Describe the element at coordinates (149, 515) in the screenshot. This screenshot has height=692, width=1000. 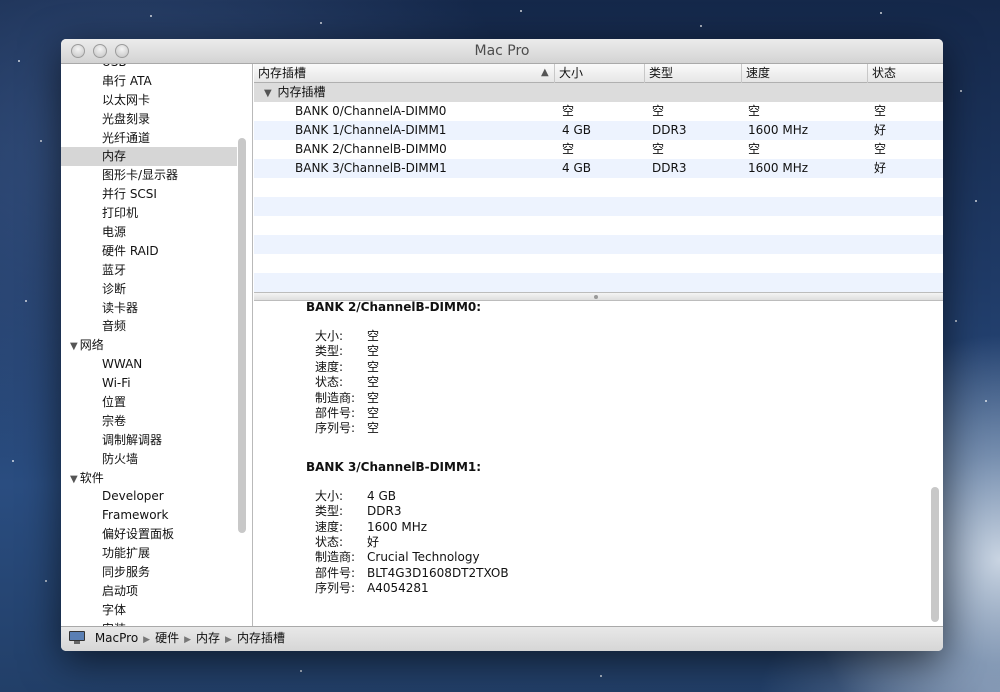
I see `sidebar-item: Framework` at that location.